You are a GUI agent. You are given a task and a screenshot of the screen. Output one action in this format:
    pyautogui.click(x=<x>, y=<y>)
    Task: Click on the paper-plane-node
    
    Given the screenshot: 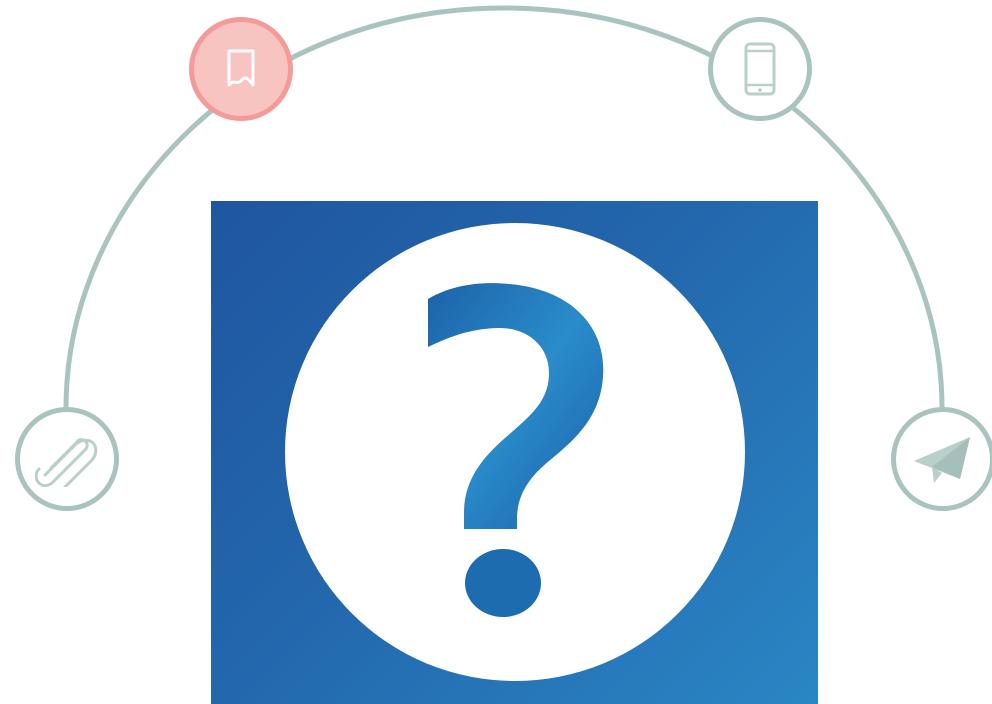 What is the action you would take?
    pyautogui.click(x=941, y=459)
    